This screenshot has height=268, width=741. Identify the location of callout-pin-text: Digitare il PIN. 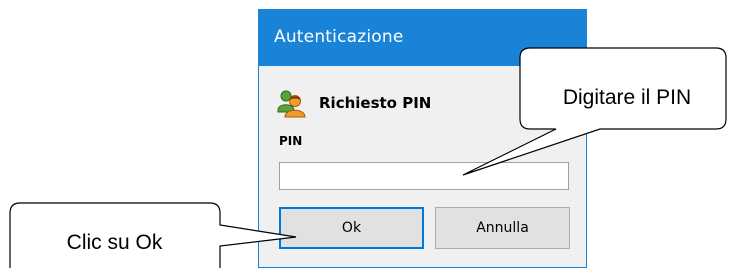
(627, 97).